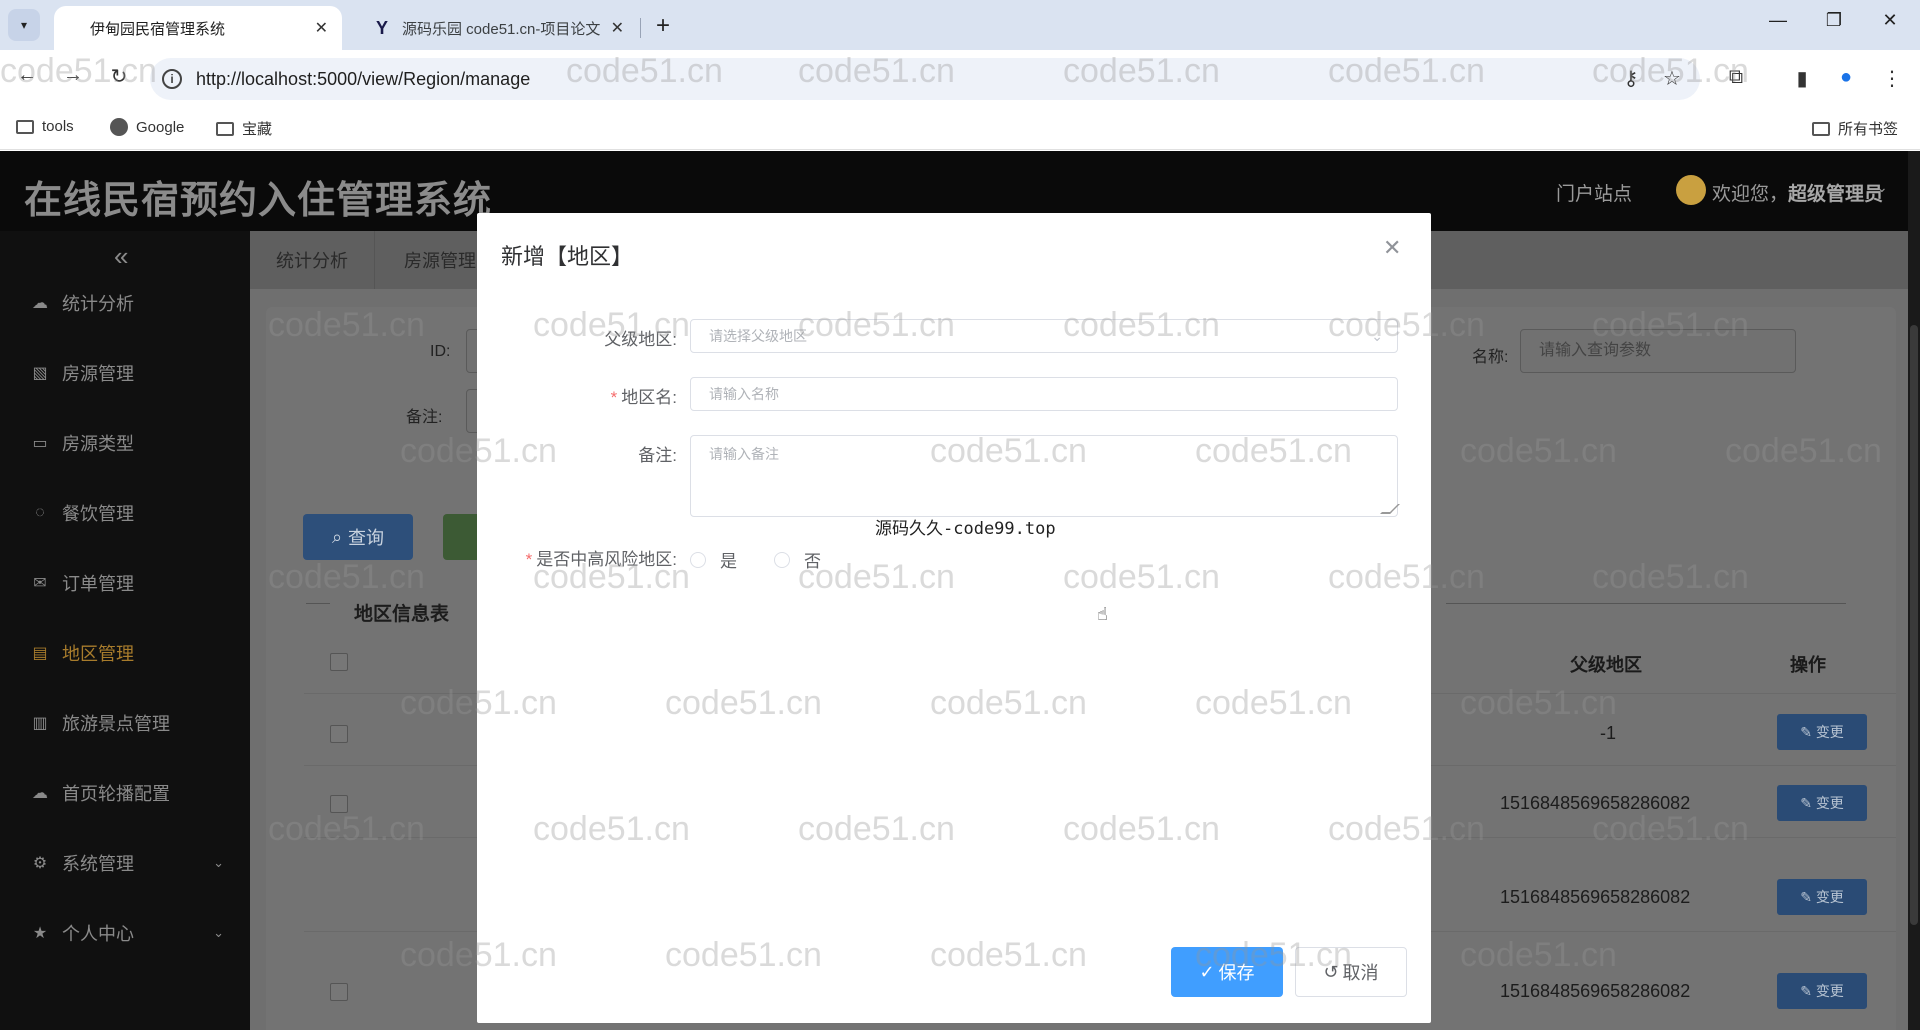  I want to click on risk-area-label: * 是否中高风险地区:, so click(601, 559).